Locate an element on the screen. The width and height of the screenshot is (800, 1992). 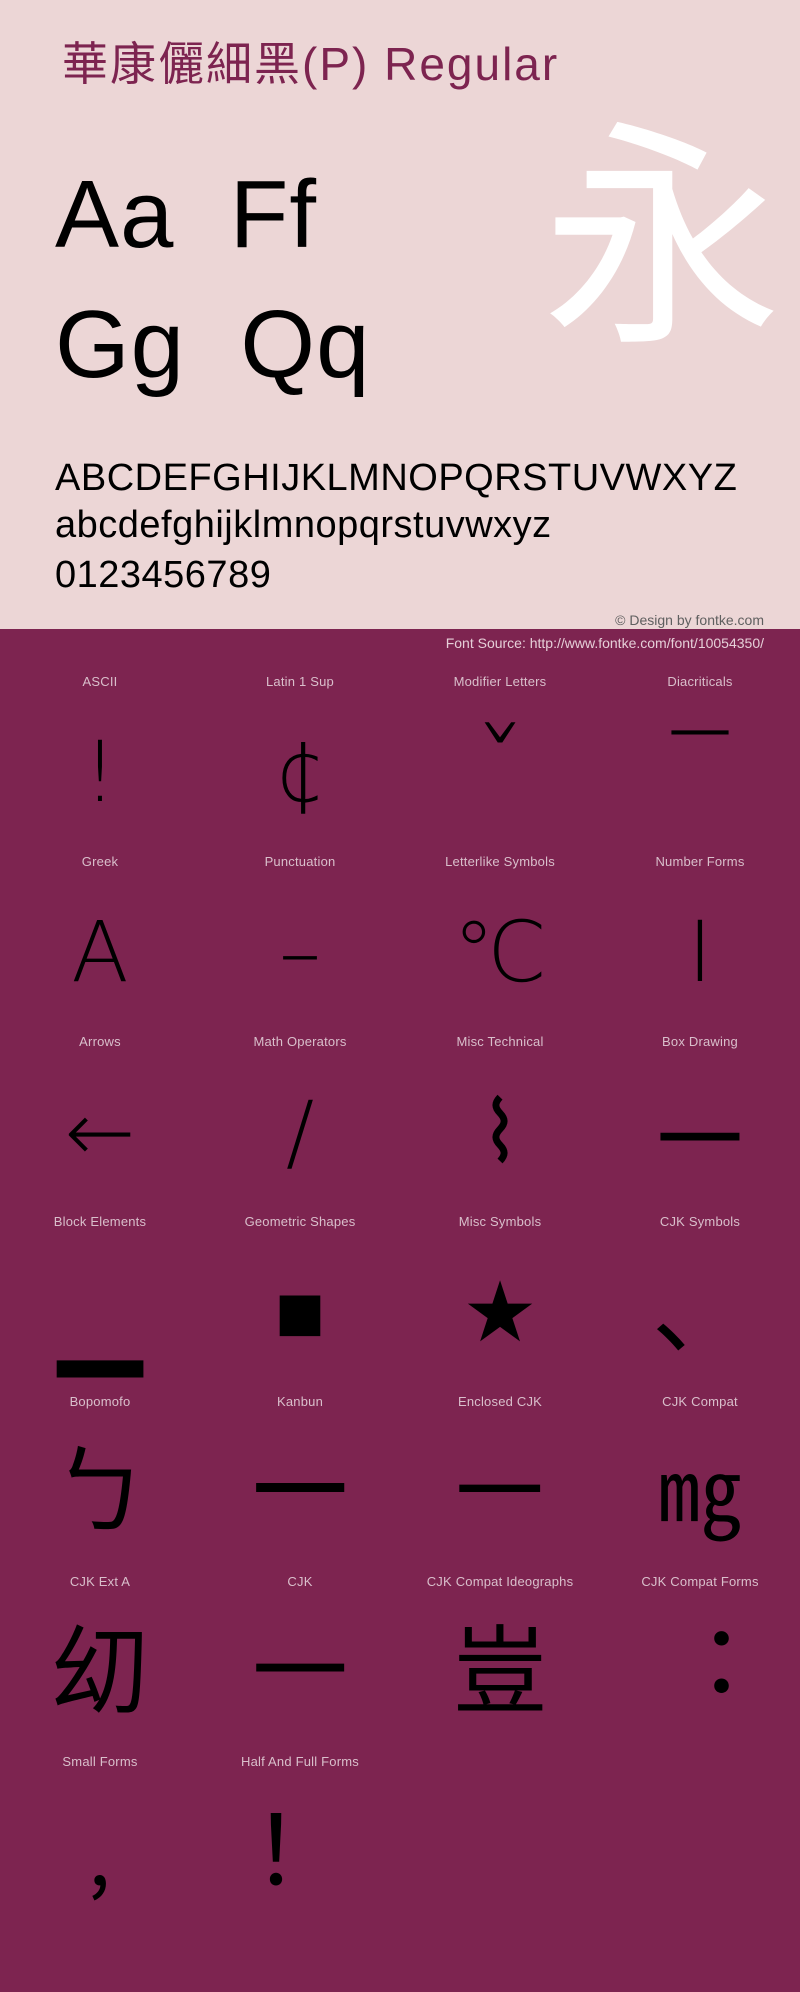
unicode-block-cell: Half And Full Forms ！ is located at coordinates (300, 1841).